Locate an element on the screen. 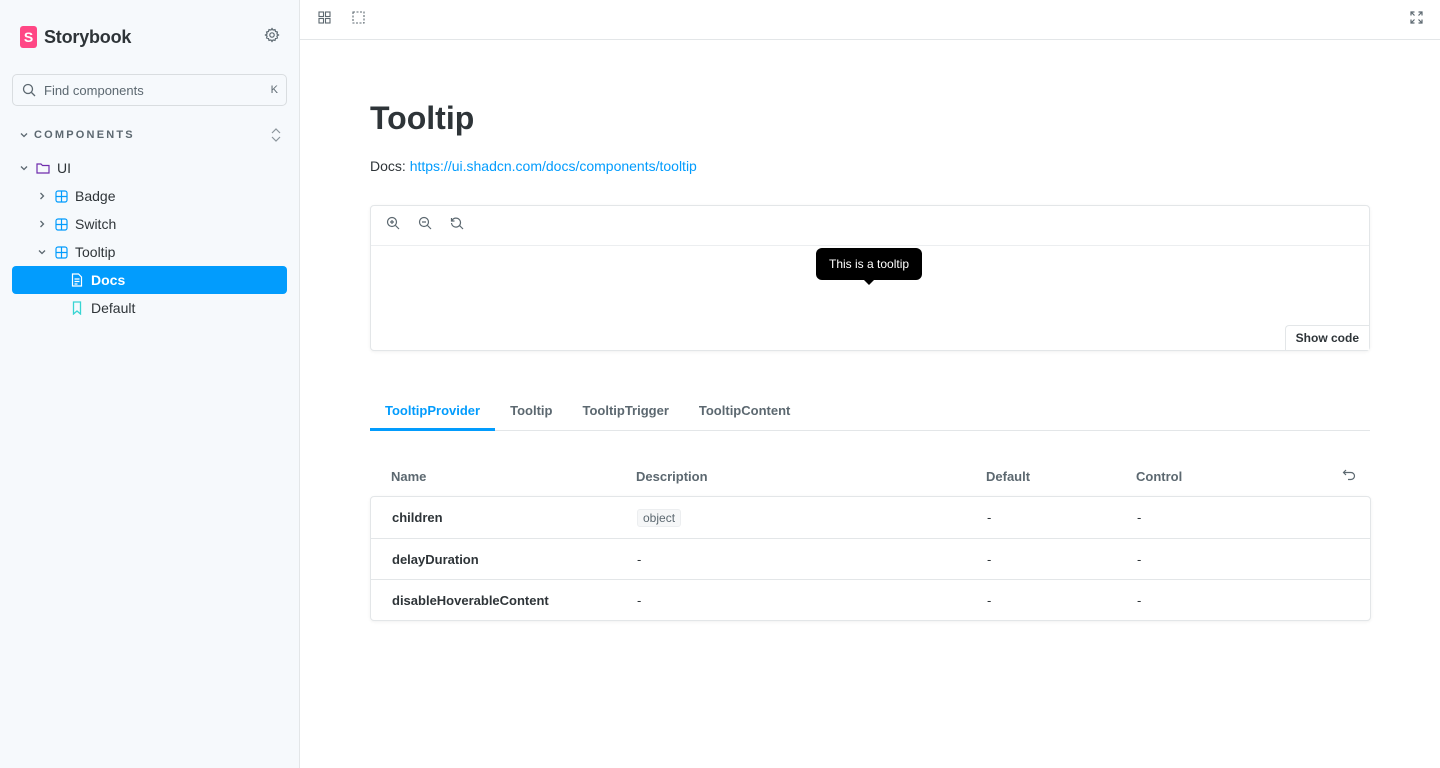 This screenshot has height=768, width=1440. grid-toggle-button is located at coordinates (324, 20).